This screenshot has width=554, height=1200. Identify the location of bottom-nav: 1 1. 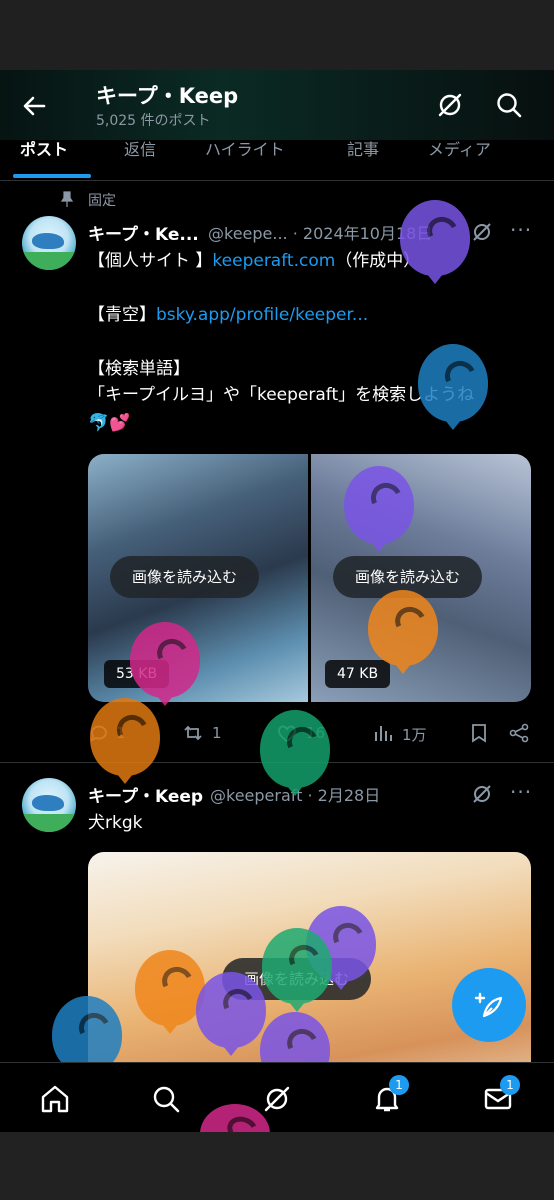
(277, 1097).